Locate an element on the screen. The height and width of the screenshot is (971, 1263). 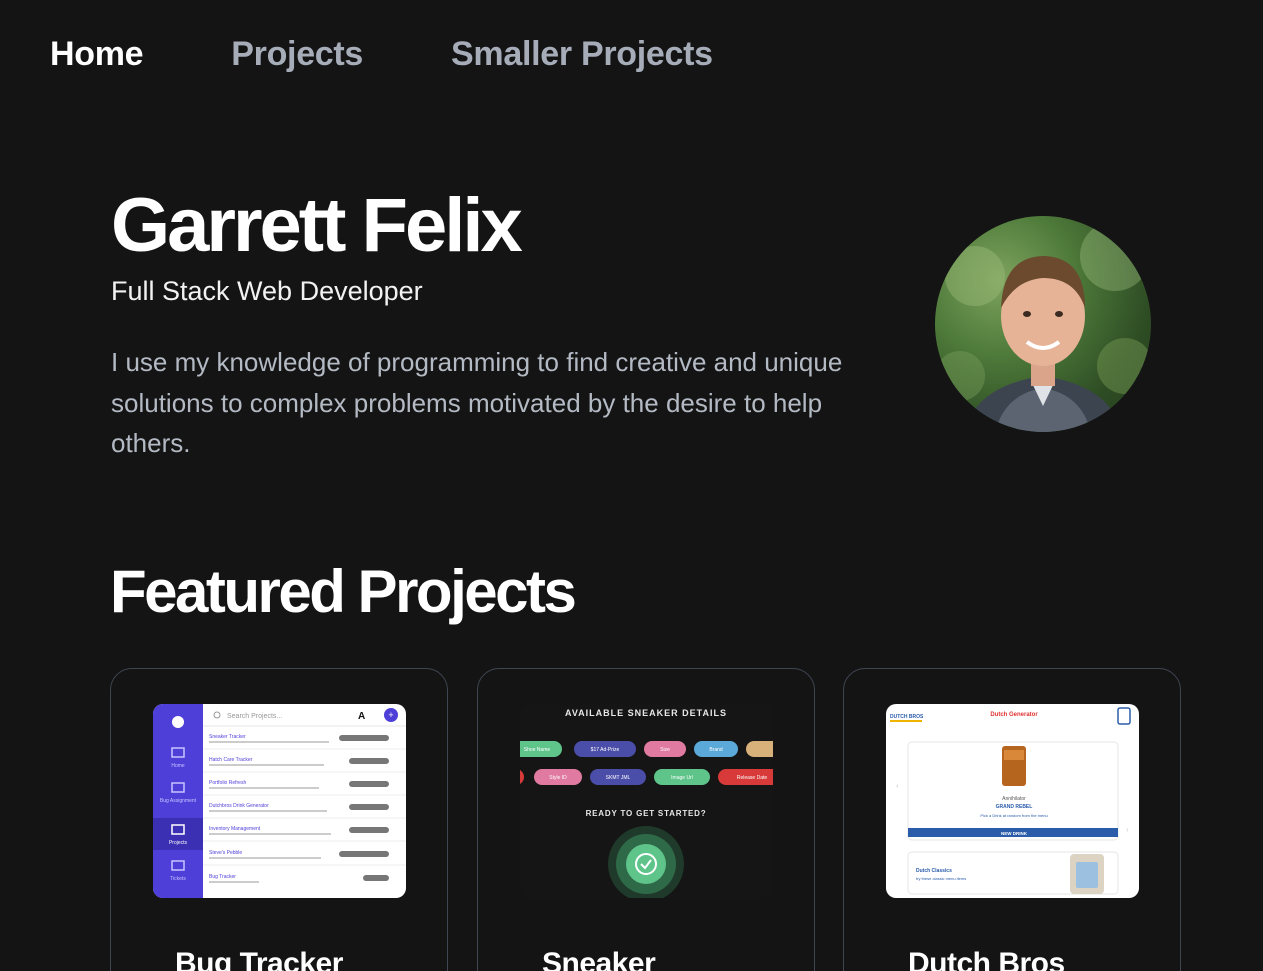
sidebar-nav-tickets: Tickets is located at coordinates (178, 879).